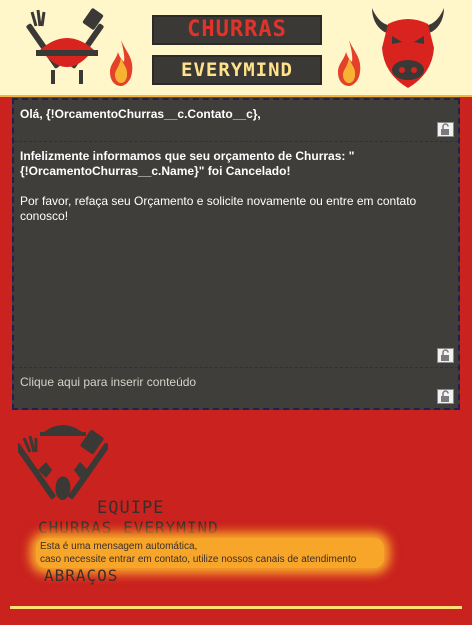  What do you see at coordinates (131, 508) in the screenshot?
I see `team-line-1: EQUIPE` at bounding box center [131, 508].